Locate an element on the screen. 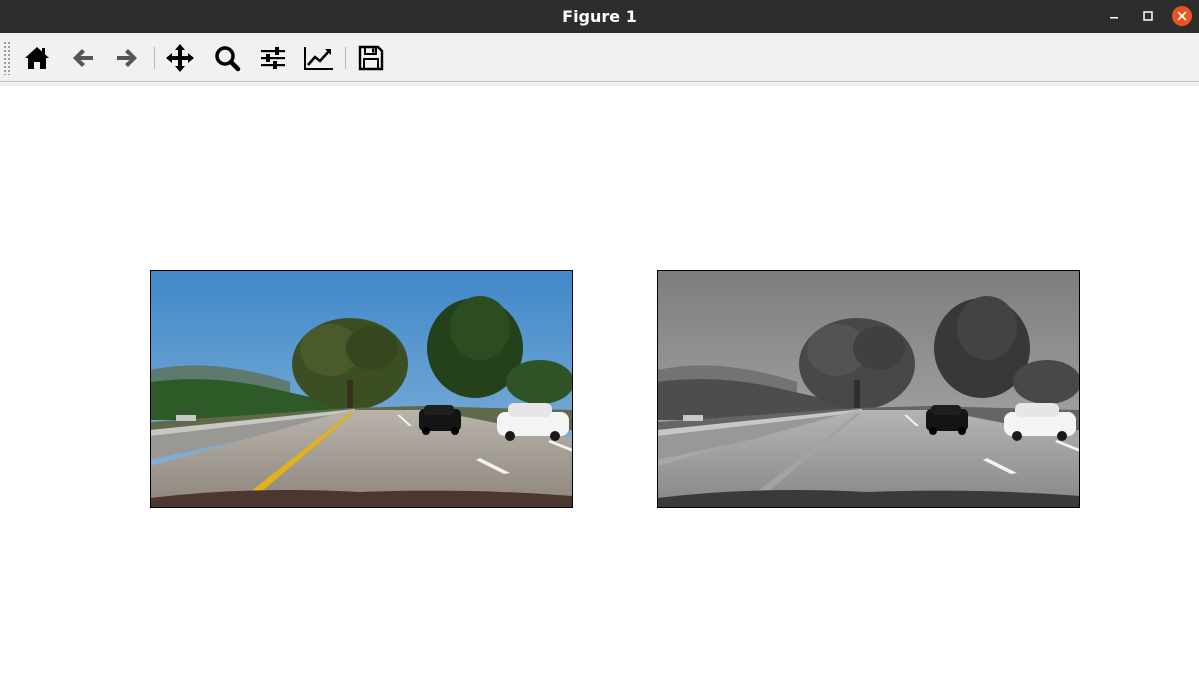 The image size is (1199, 685). floppy-disk-icon is located at coordinates (371, 58).